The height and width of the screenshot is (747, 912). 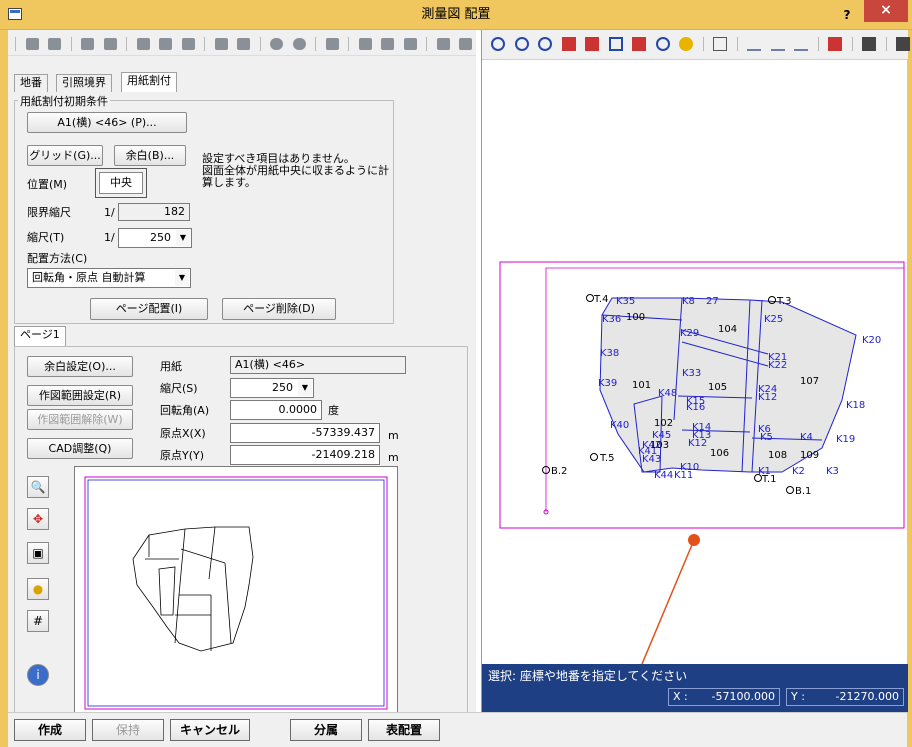 I want to click on map-label: K40, so click(x=619, y=425).